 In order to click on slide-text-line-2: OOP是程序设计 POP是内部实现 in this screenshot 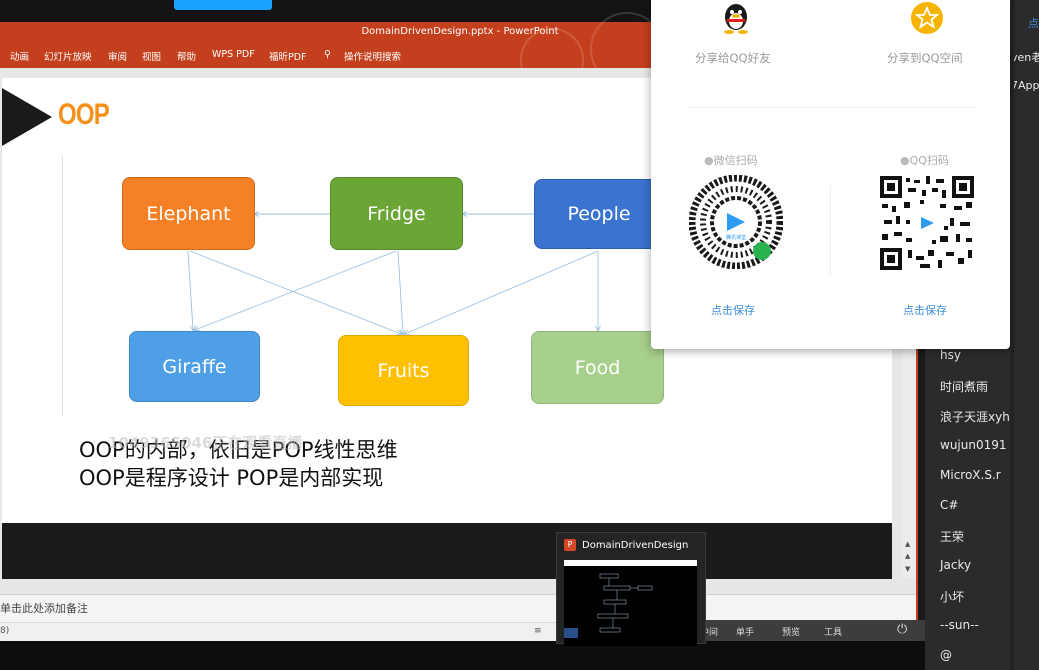, I will do `click(231, 478)`.